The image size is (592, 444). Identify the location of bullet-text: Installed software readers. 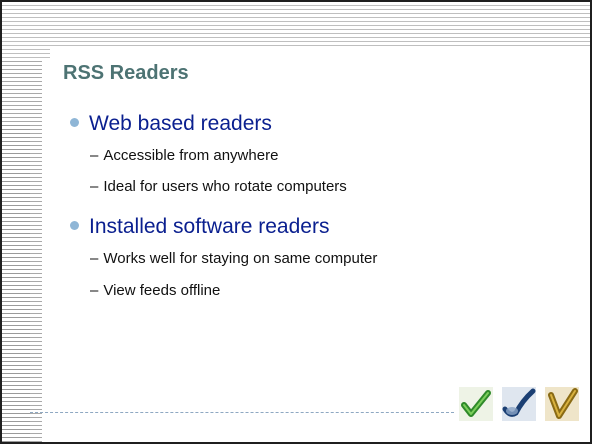
(209, 226).